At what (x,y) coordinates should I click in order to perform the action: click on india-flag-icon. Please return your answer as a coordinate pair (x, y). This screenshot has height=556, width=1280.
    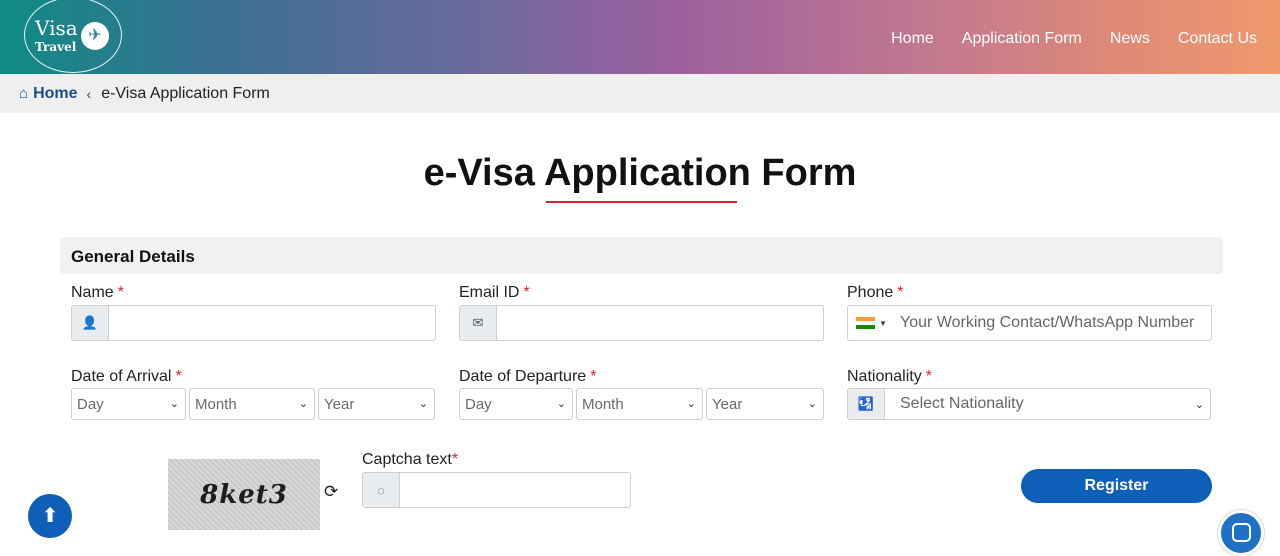
    Looking at the image, I should click on (865, 323).